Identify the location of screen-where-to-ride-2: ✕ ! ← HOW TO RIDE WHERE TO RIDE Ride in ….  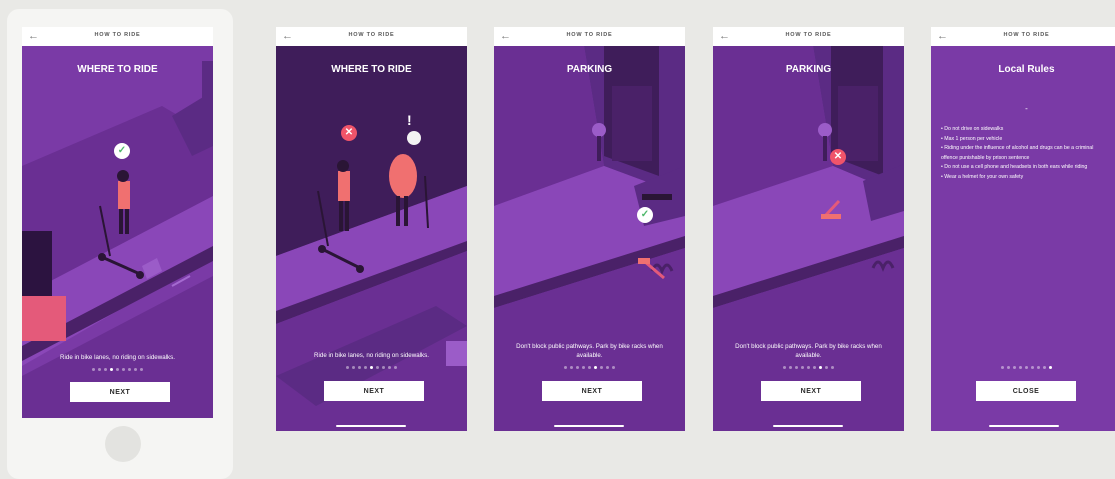
(371, 229).